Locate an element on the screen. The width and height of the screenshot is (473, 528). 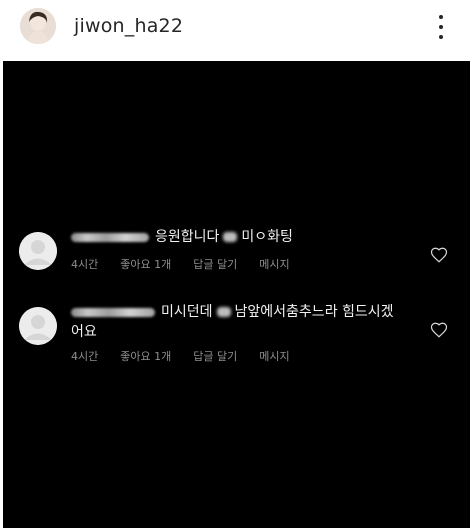
profile-avatar is located at coordinates (38, 26).